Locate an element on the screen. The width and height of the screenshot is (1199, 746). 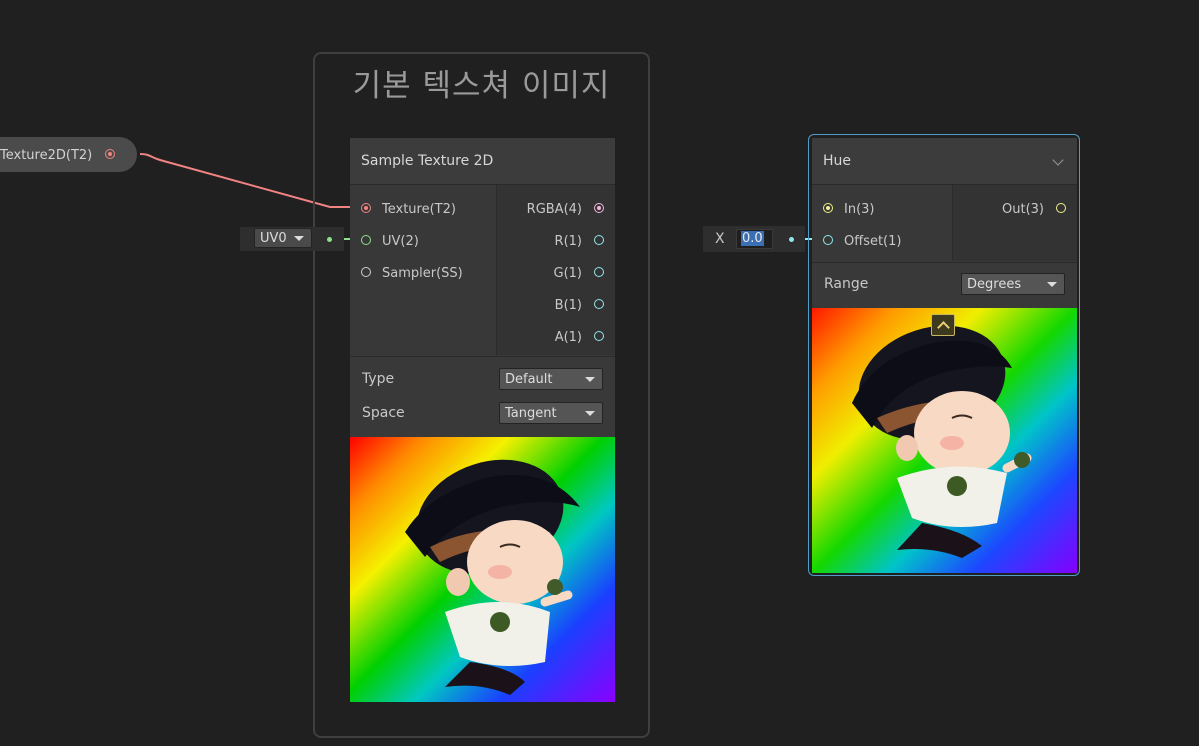
node-header: Sample Texture 2D is located at coordinates (482, 161).